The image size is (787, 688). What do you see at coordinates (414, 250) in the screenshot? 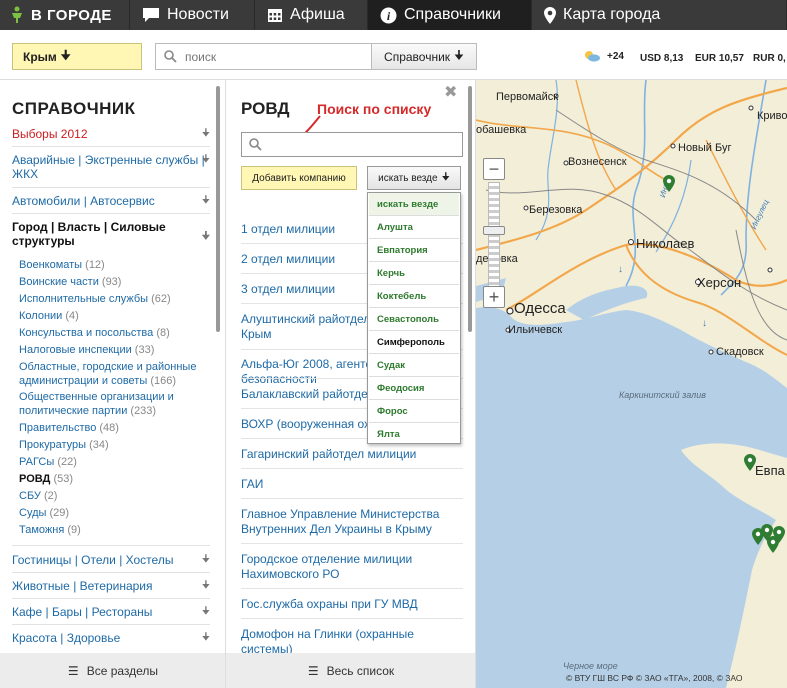
I see `dropdown-option: Евпатория` at bounding box center [414, 250].